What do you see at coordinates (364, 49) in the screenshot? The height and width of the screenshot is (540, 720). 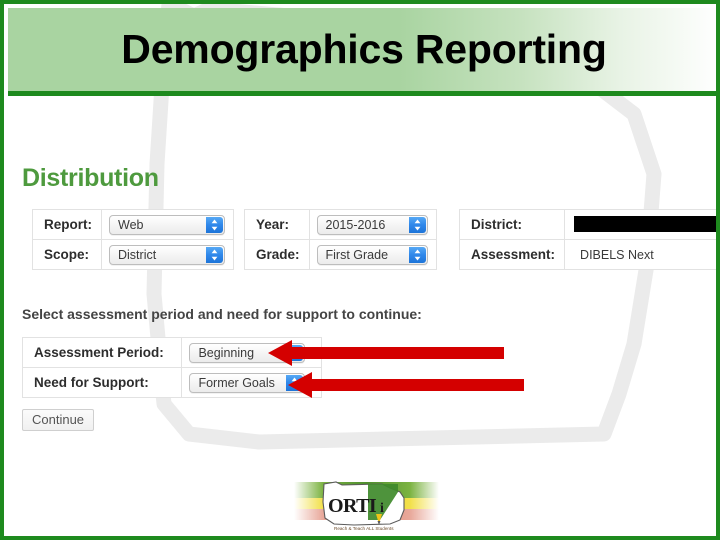 I see `page-title: Demographics Reporting` at bounding box center [364, 49].